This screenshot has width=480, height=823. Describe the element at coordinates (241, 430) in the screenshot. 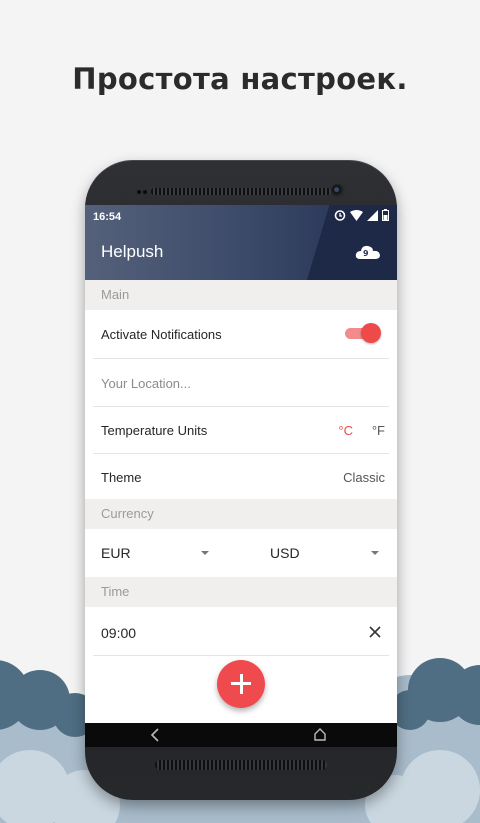

I see `temperature-row: Temperature Units °C °F` at that location.